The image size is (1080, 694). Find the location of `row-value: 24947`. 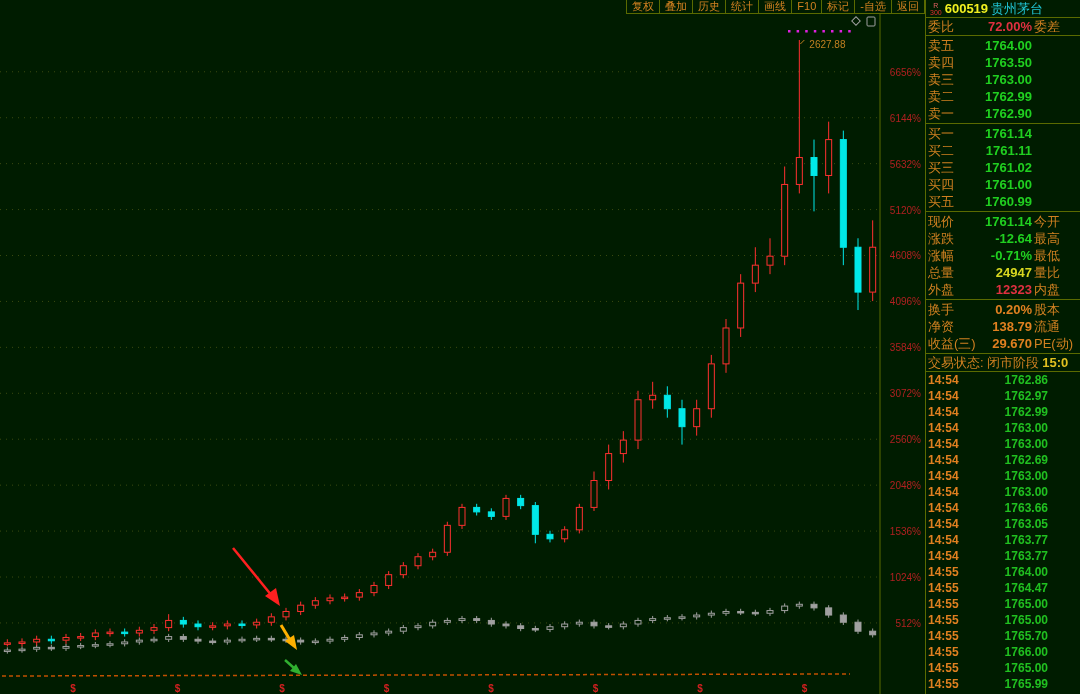

row-value: 24947 is located at coordinates (1013, 272).